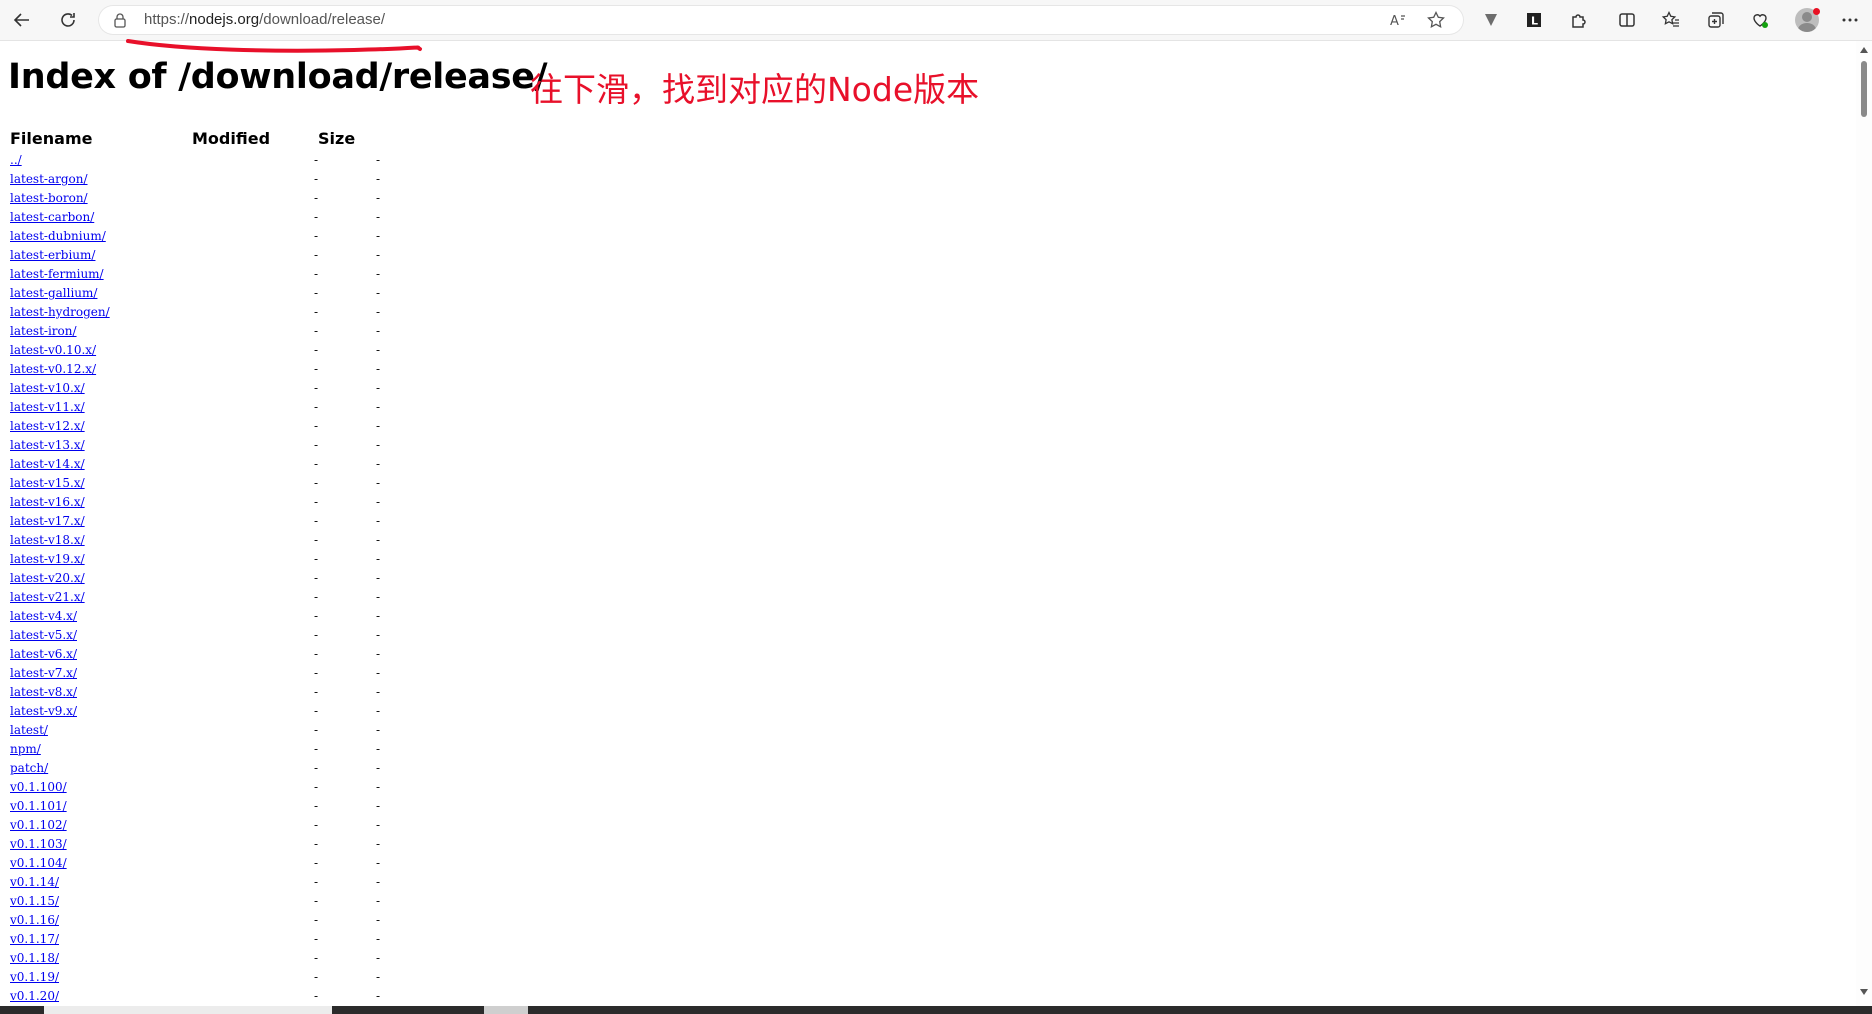 The width and height of the screenshot is (1872, 1014). What do you see at coordinates (43, 692) in the screenshot?
I see `file-link: latest-v8.x/` at bounding box center [43, 692].